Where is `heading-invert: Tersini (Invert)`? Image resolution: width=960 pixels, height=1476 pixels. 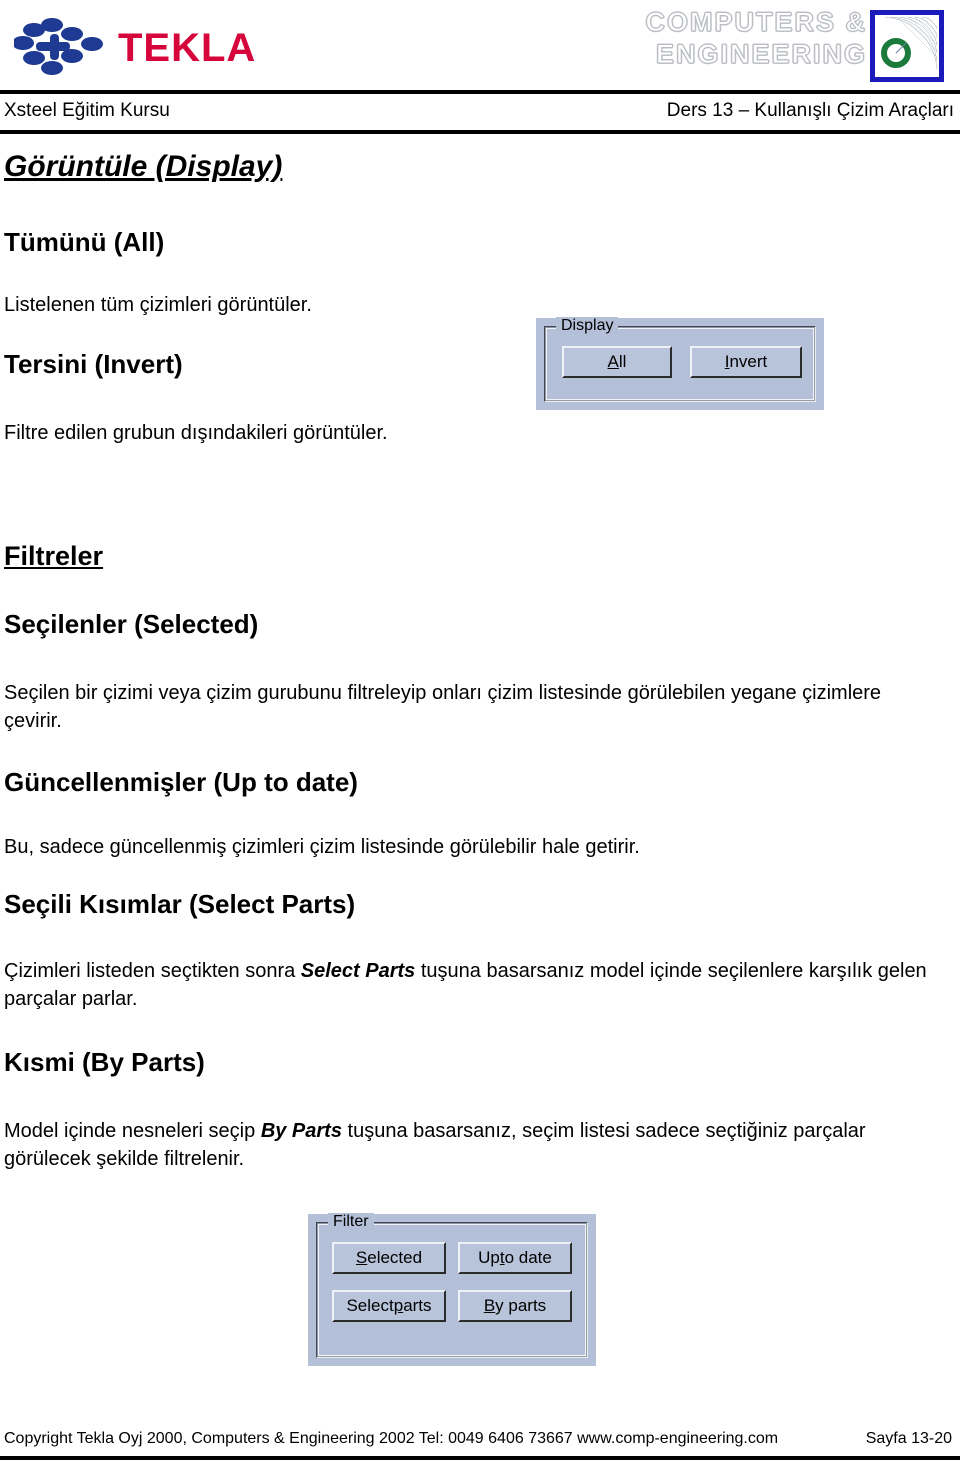
heading-invert: Tersini (Invert) is located at coordinates (93, 364).